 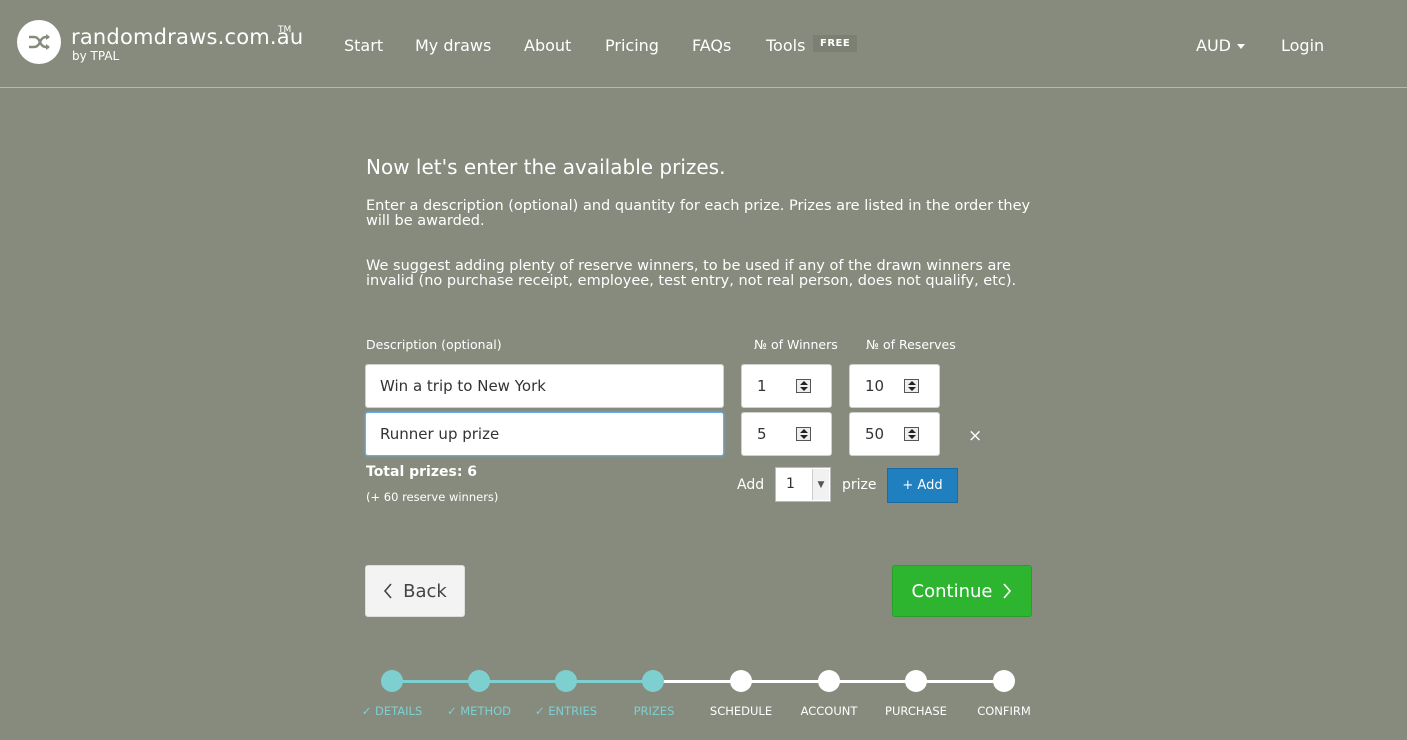 I want to click on step-label-method: ✓ METHOD, so click(x=479, y=711).